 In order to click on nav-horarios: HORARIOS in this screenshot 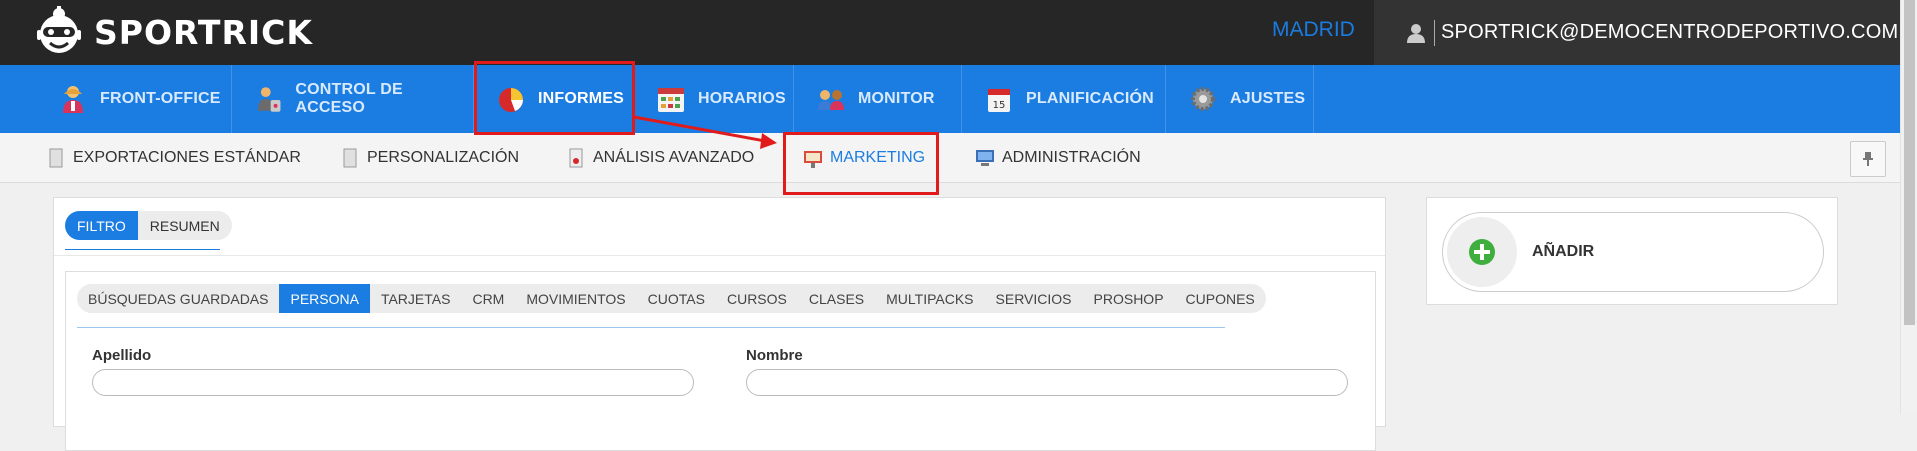, I will do `click(714, 99)`.